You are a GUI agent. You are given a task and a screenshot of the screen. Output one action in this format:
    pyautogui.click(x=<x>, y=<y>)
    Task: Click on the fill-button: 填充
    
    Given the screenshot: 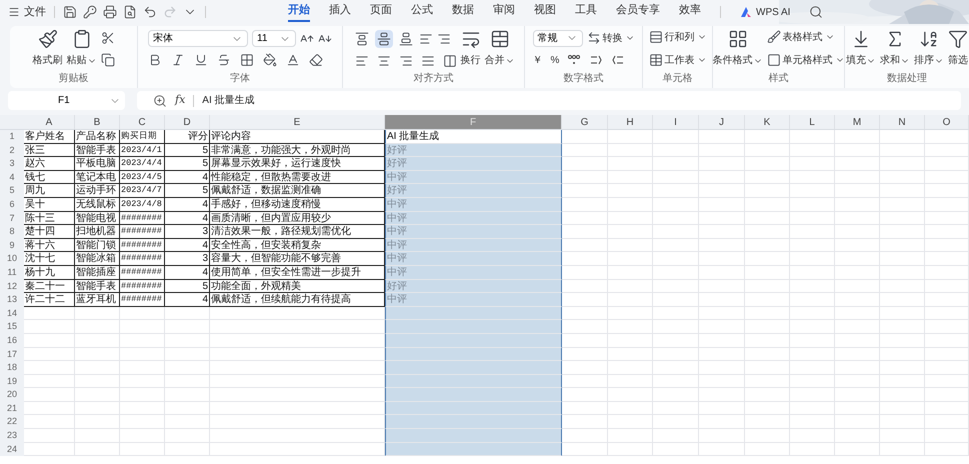 What is the action you would take?
    pyautogui.click(x=861, y=48)
    